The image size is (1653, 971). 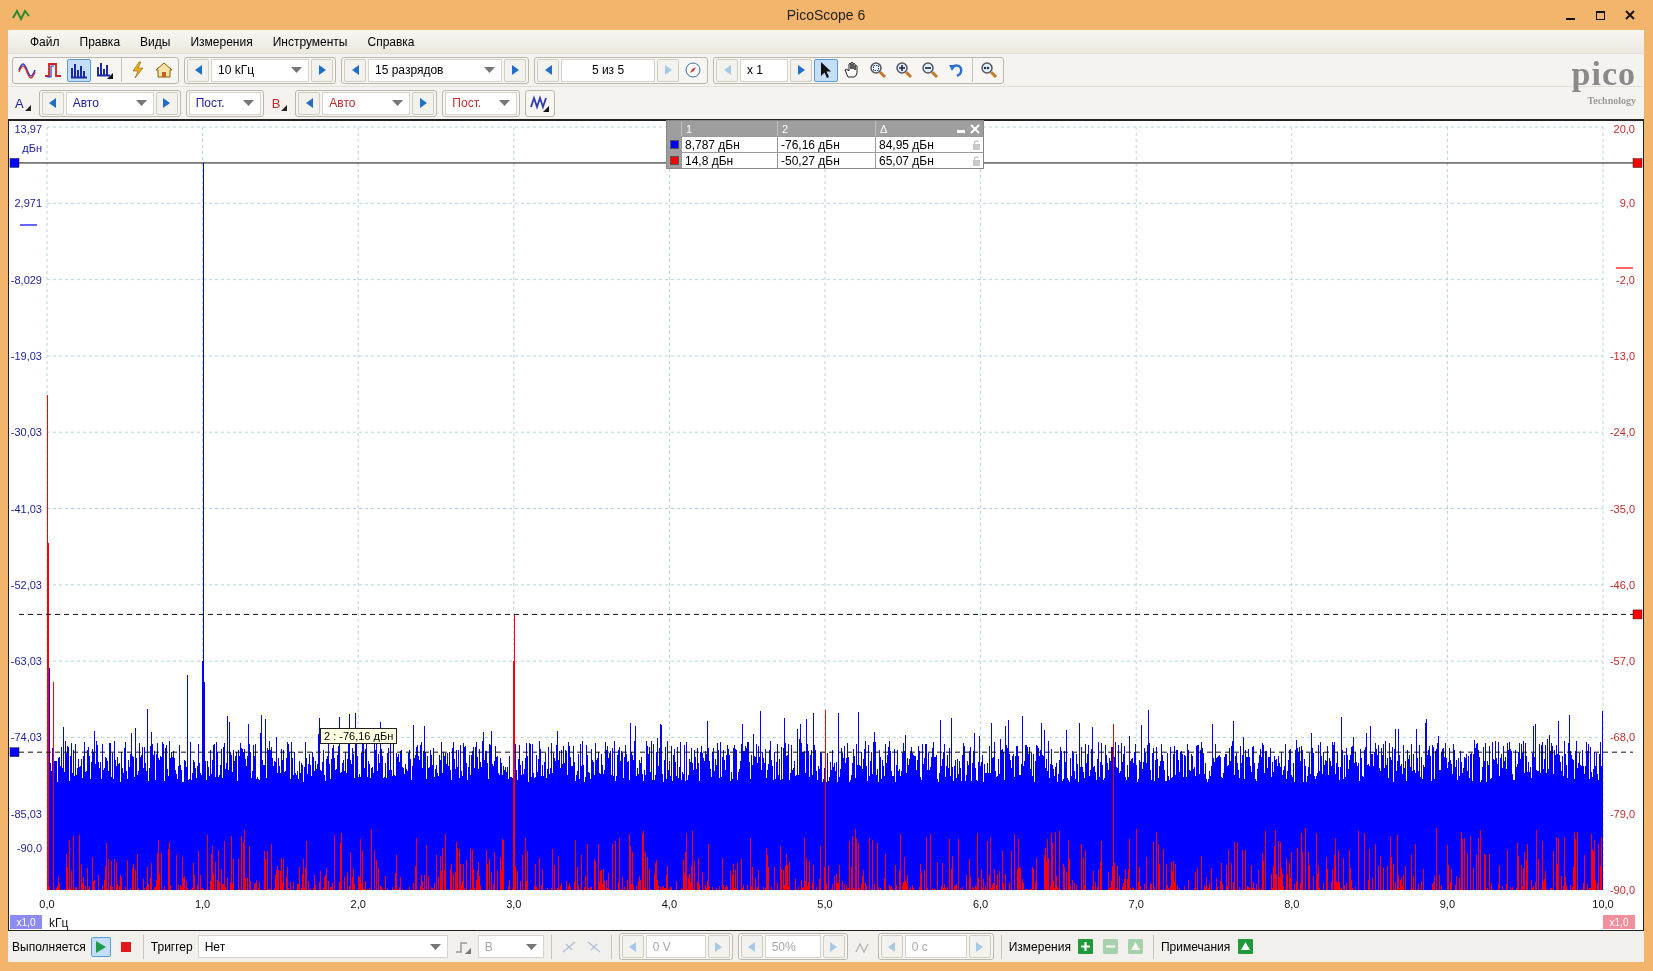 I want to click on maximize-icon, so click(x=1600, y=15).